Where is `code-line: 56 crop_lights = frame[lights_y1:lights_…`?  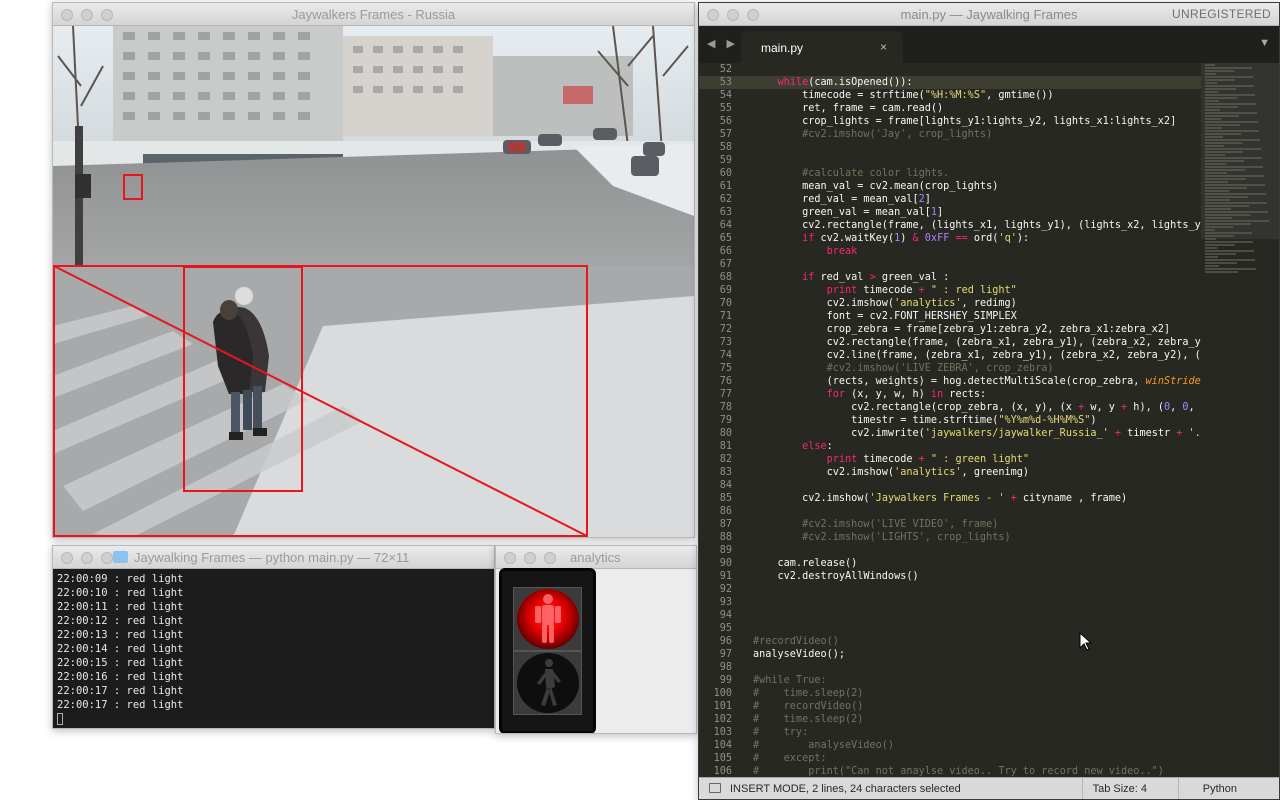 code-line: 56 crop_lights = frame[lights_y1:lights_… is located at coordinates (950, 121).